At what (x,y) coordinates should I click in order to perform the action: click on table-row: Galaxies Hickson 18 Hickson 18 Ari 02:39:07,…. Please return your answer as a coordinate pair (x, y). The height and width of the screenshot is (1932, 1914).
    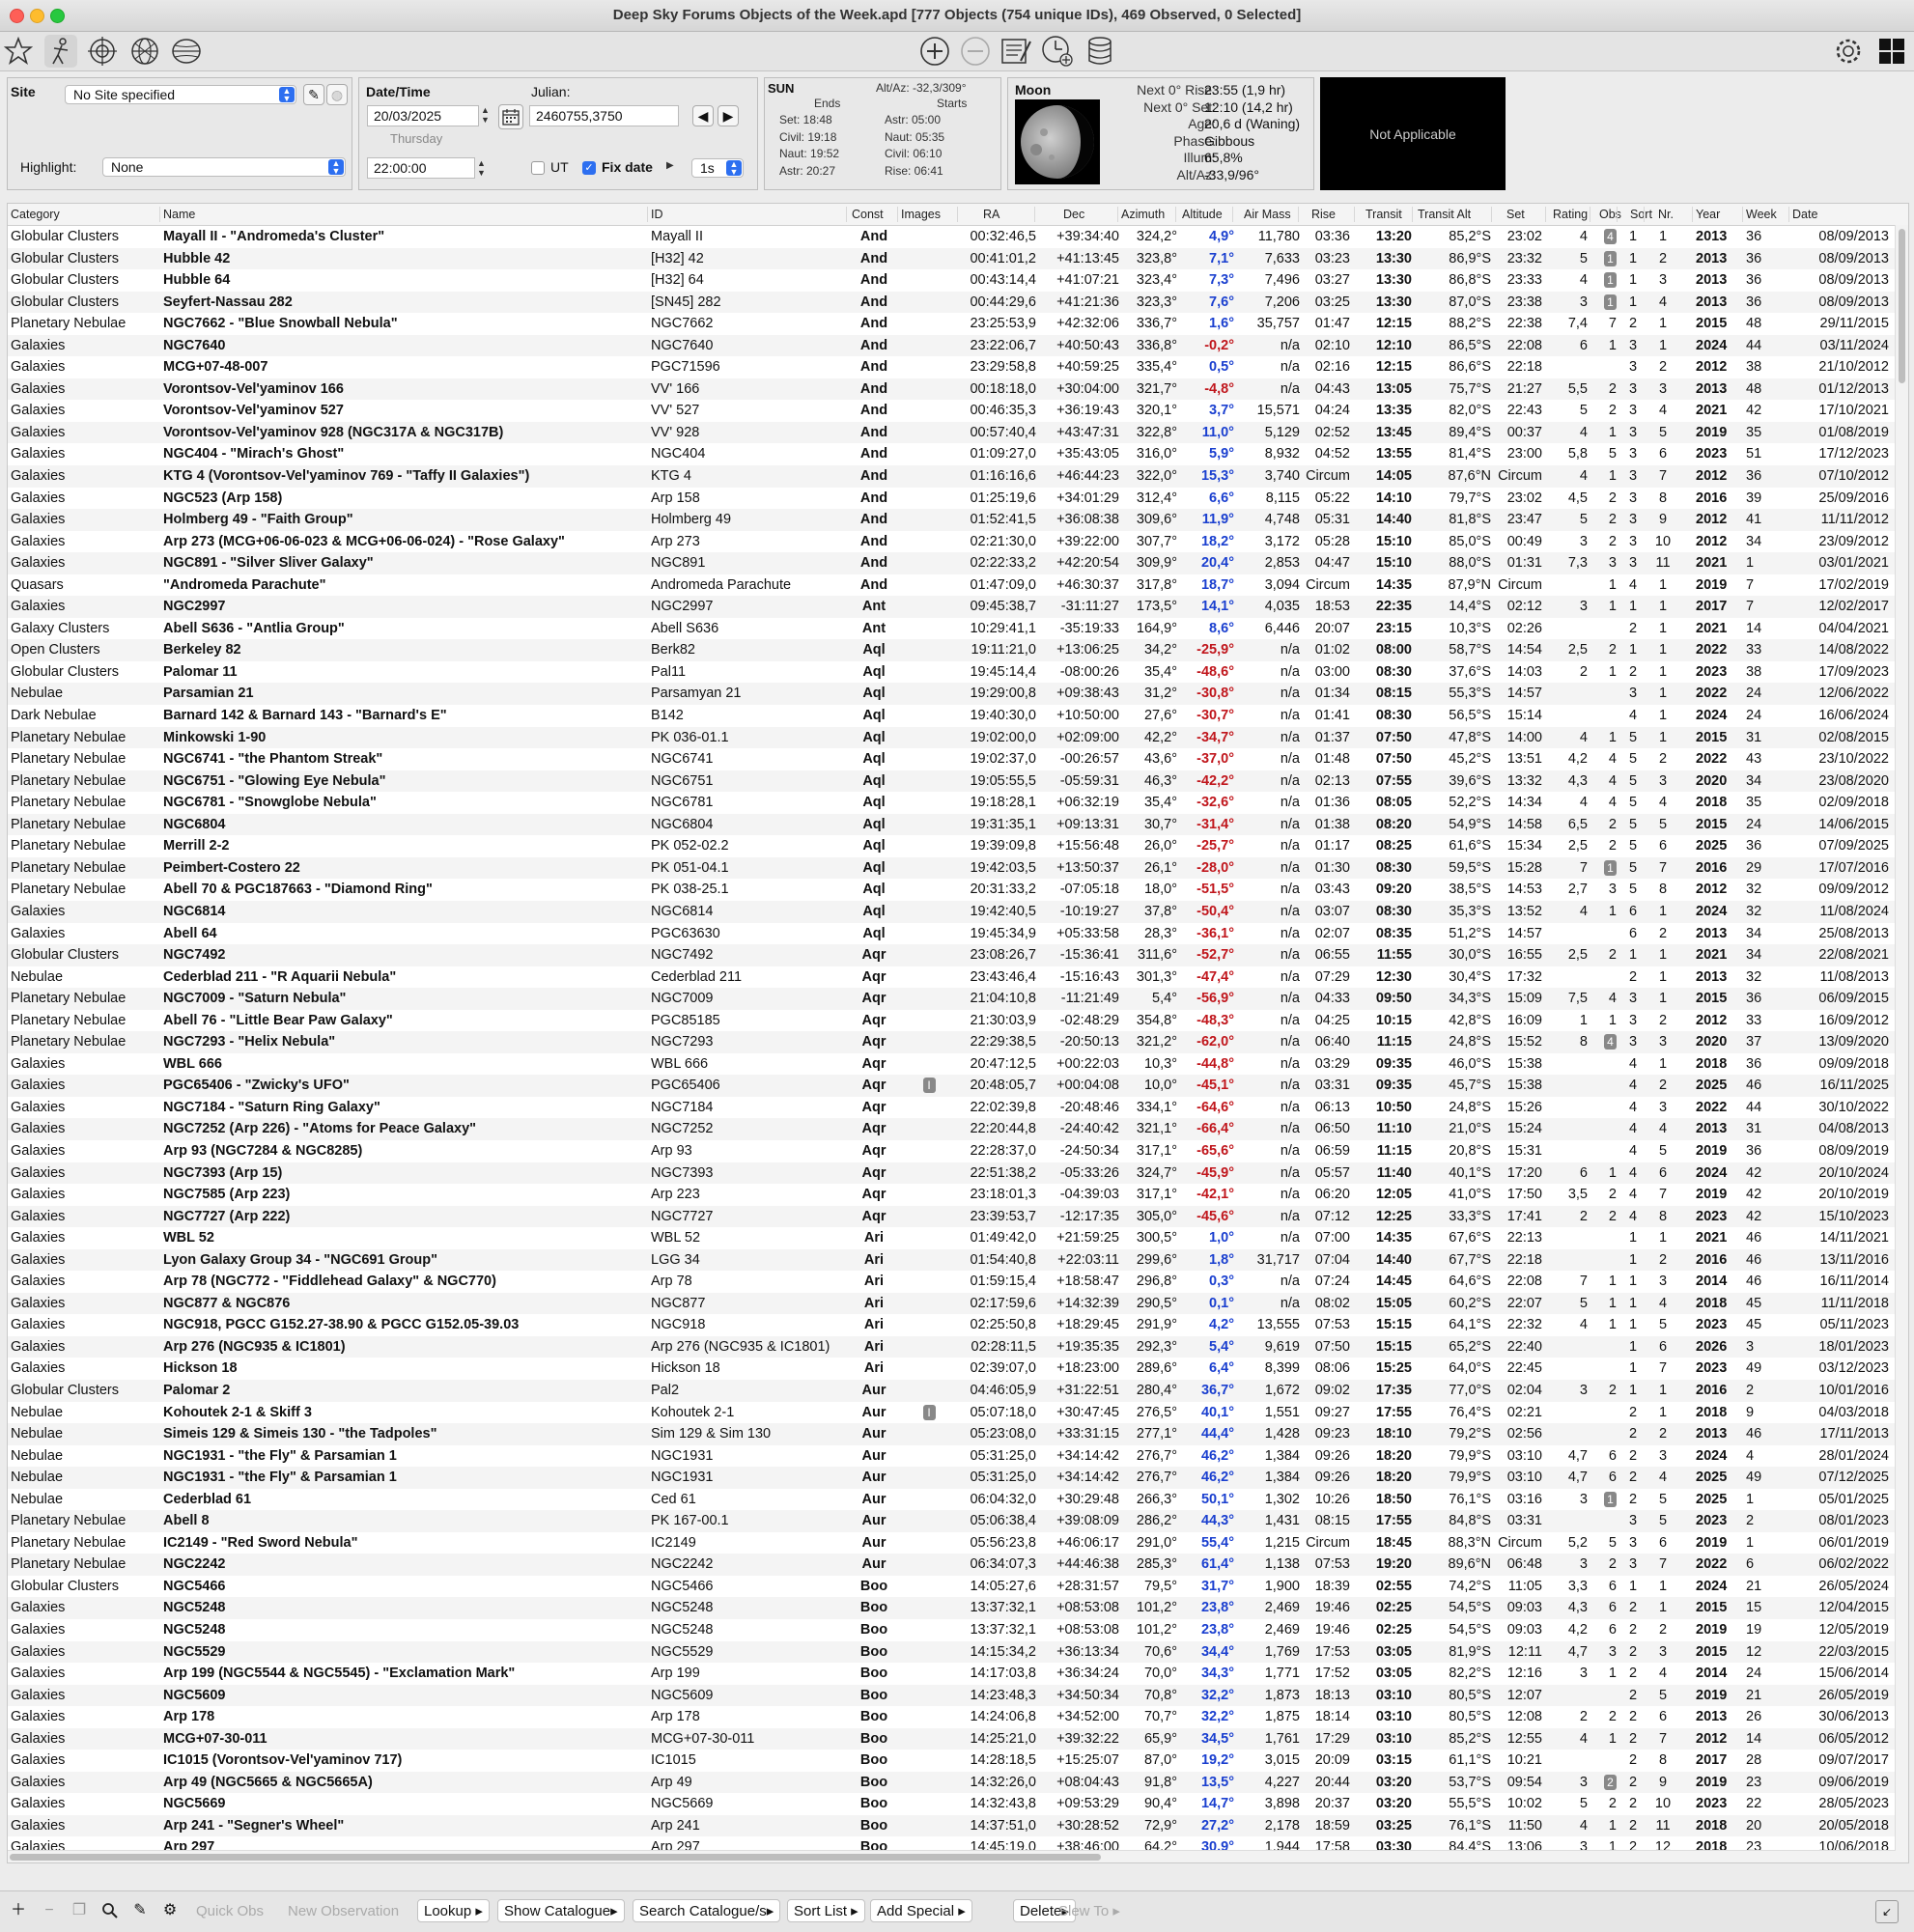
    Looking at the image, I should click on (952, 1369).